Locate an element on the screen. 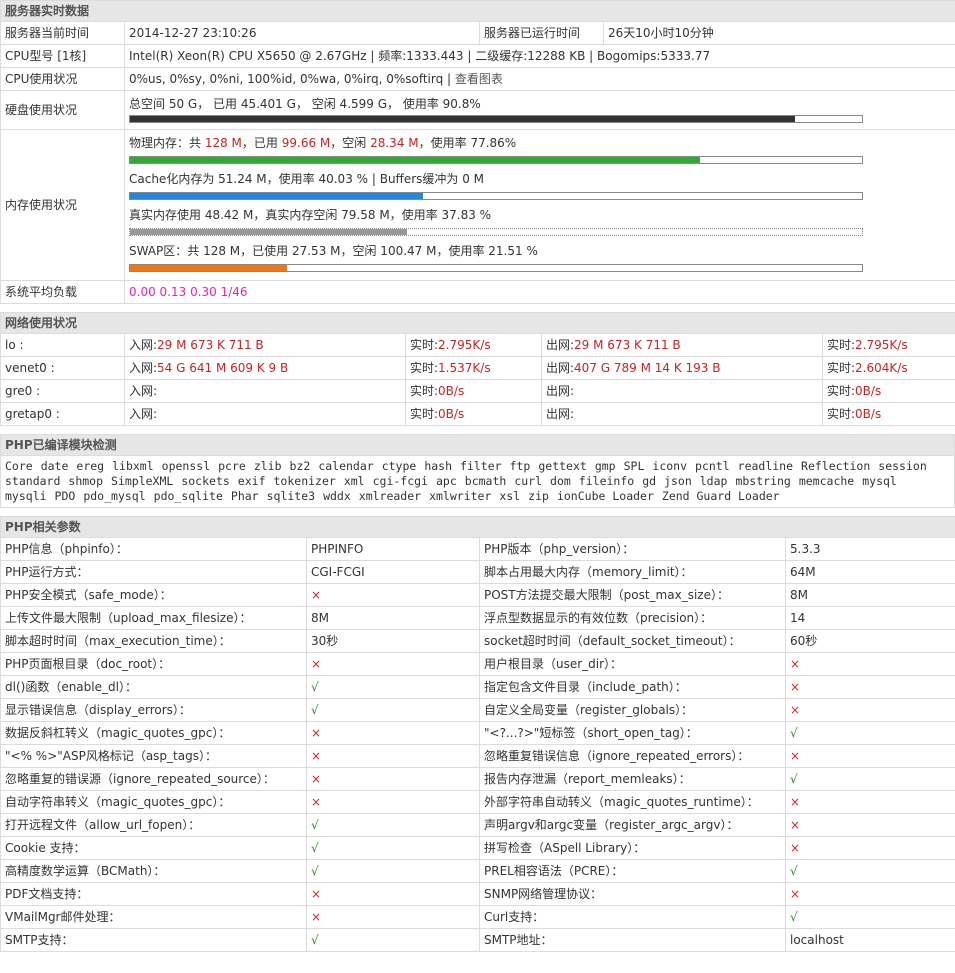 This screenshot has width=955, height=973. module-item: mbstring is located at coordinates (763, 481).